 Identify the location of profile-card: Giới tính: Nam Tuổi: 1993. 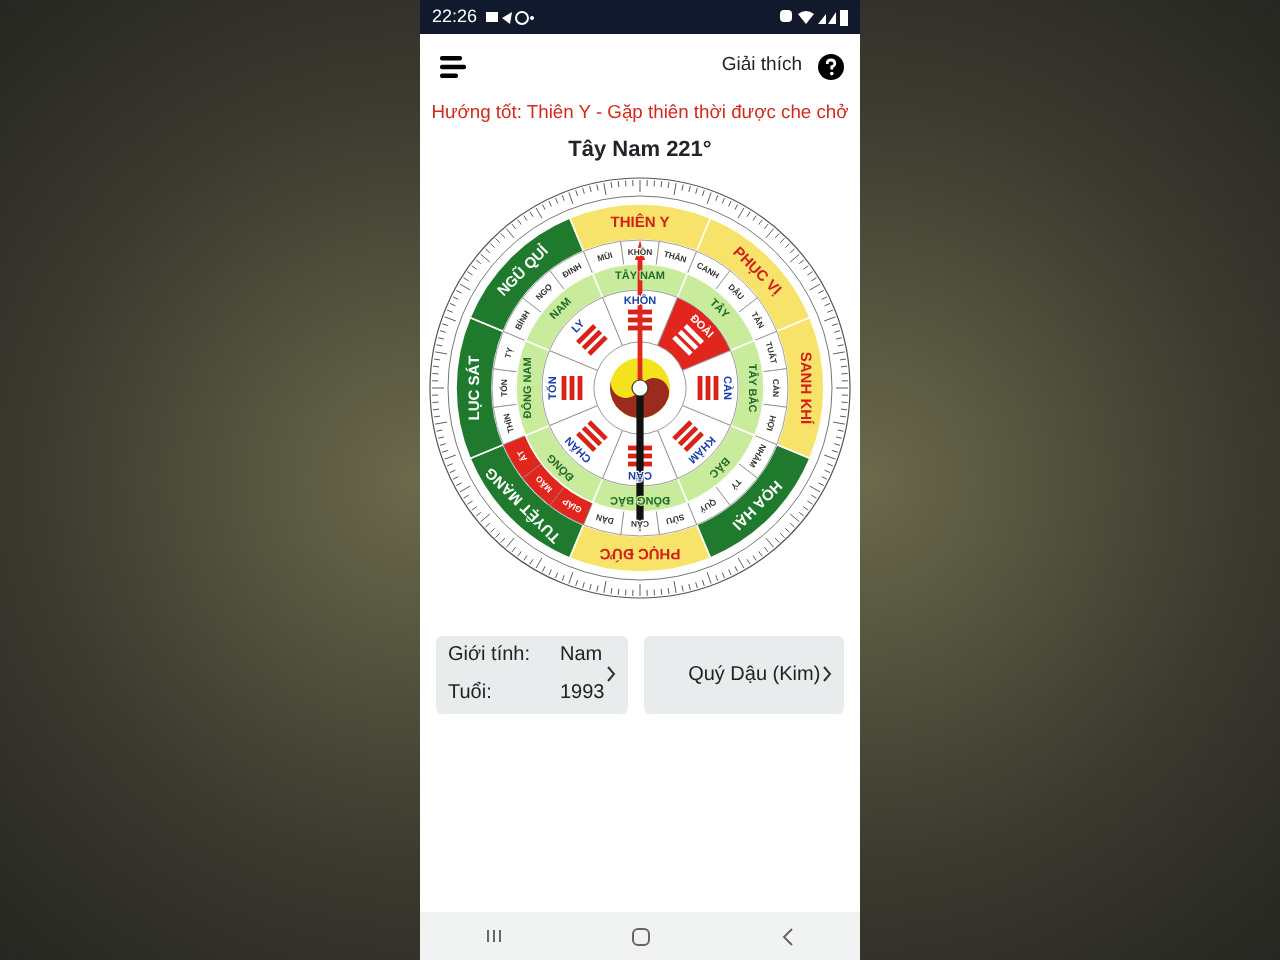
(532, 674).